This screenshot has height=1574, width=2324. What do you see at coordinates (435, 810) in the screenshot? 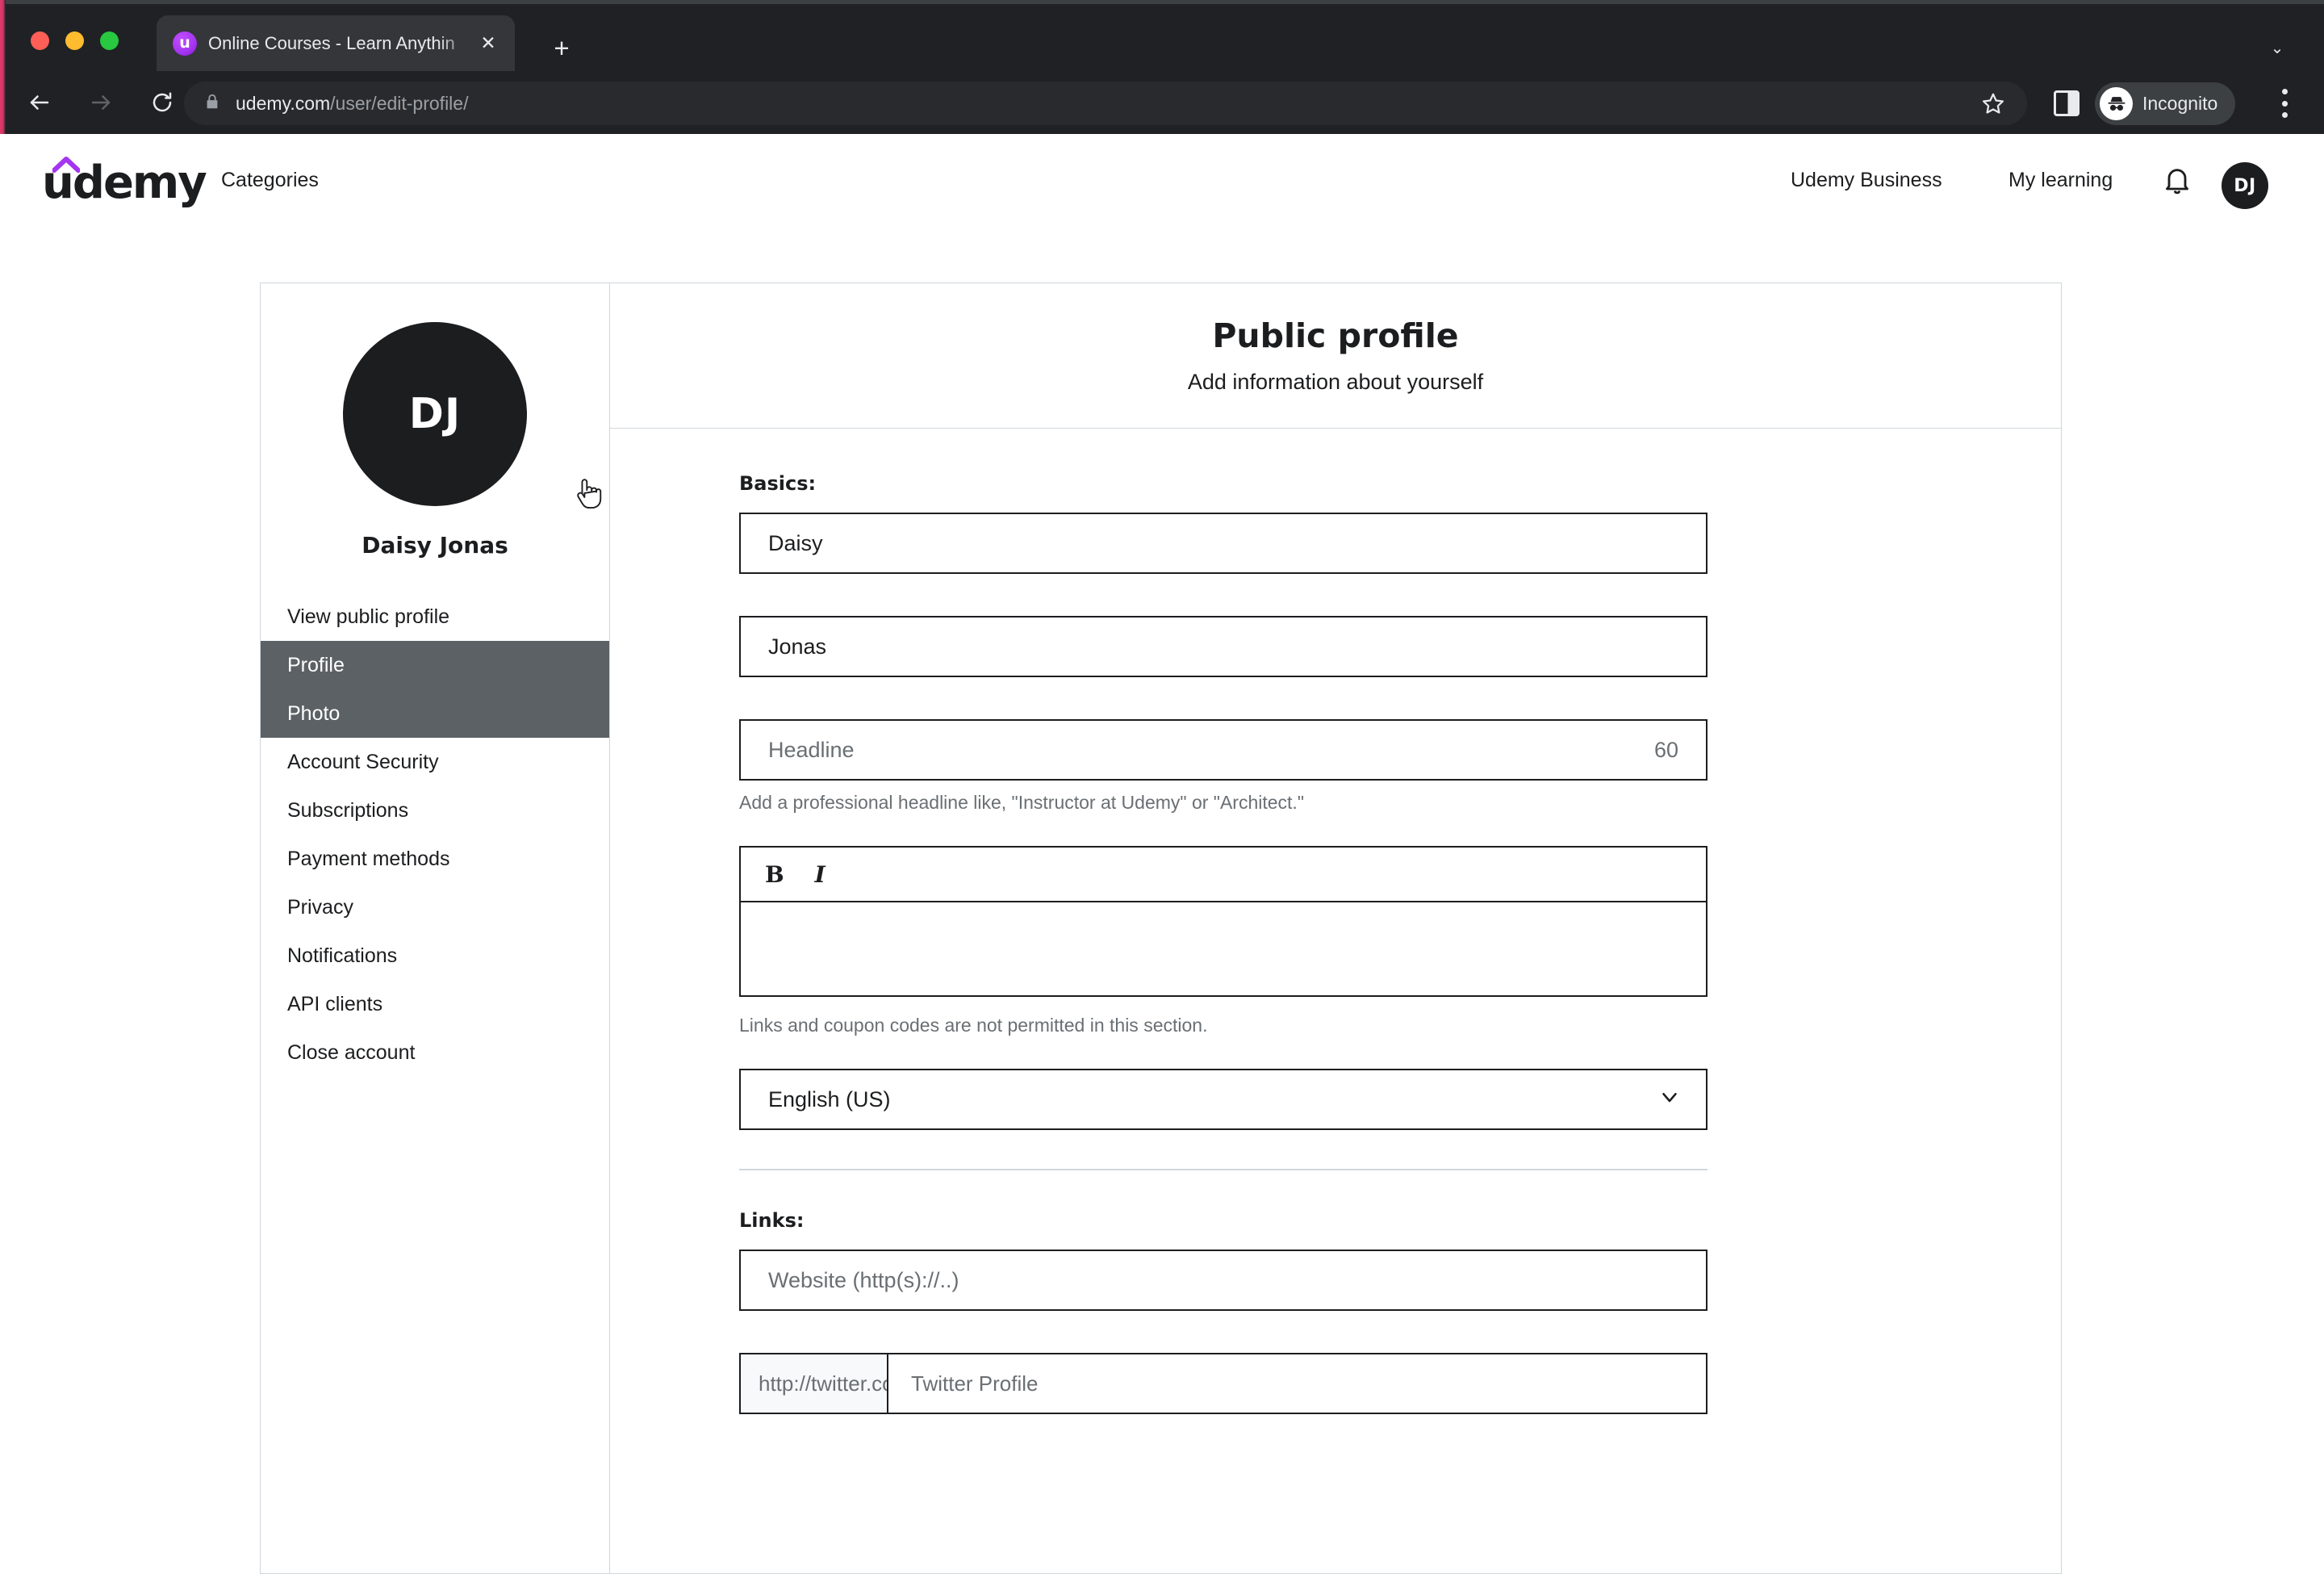
I see `sidebar-item-subscriptions: Subscriptions` at bounding box center [435, 810].